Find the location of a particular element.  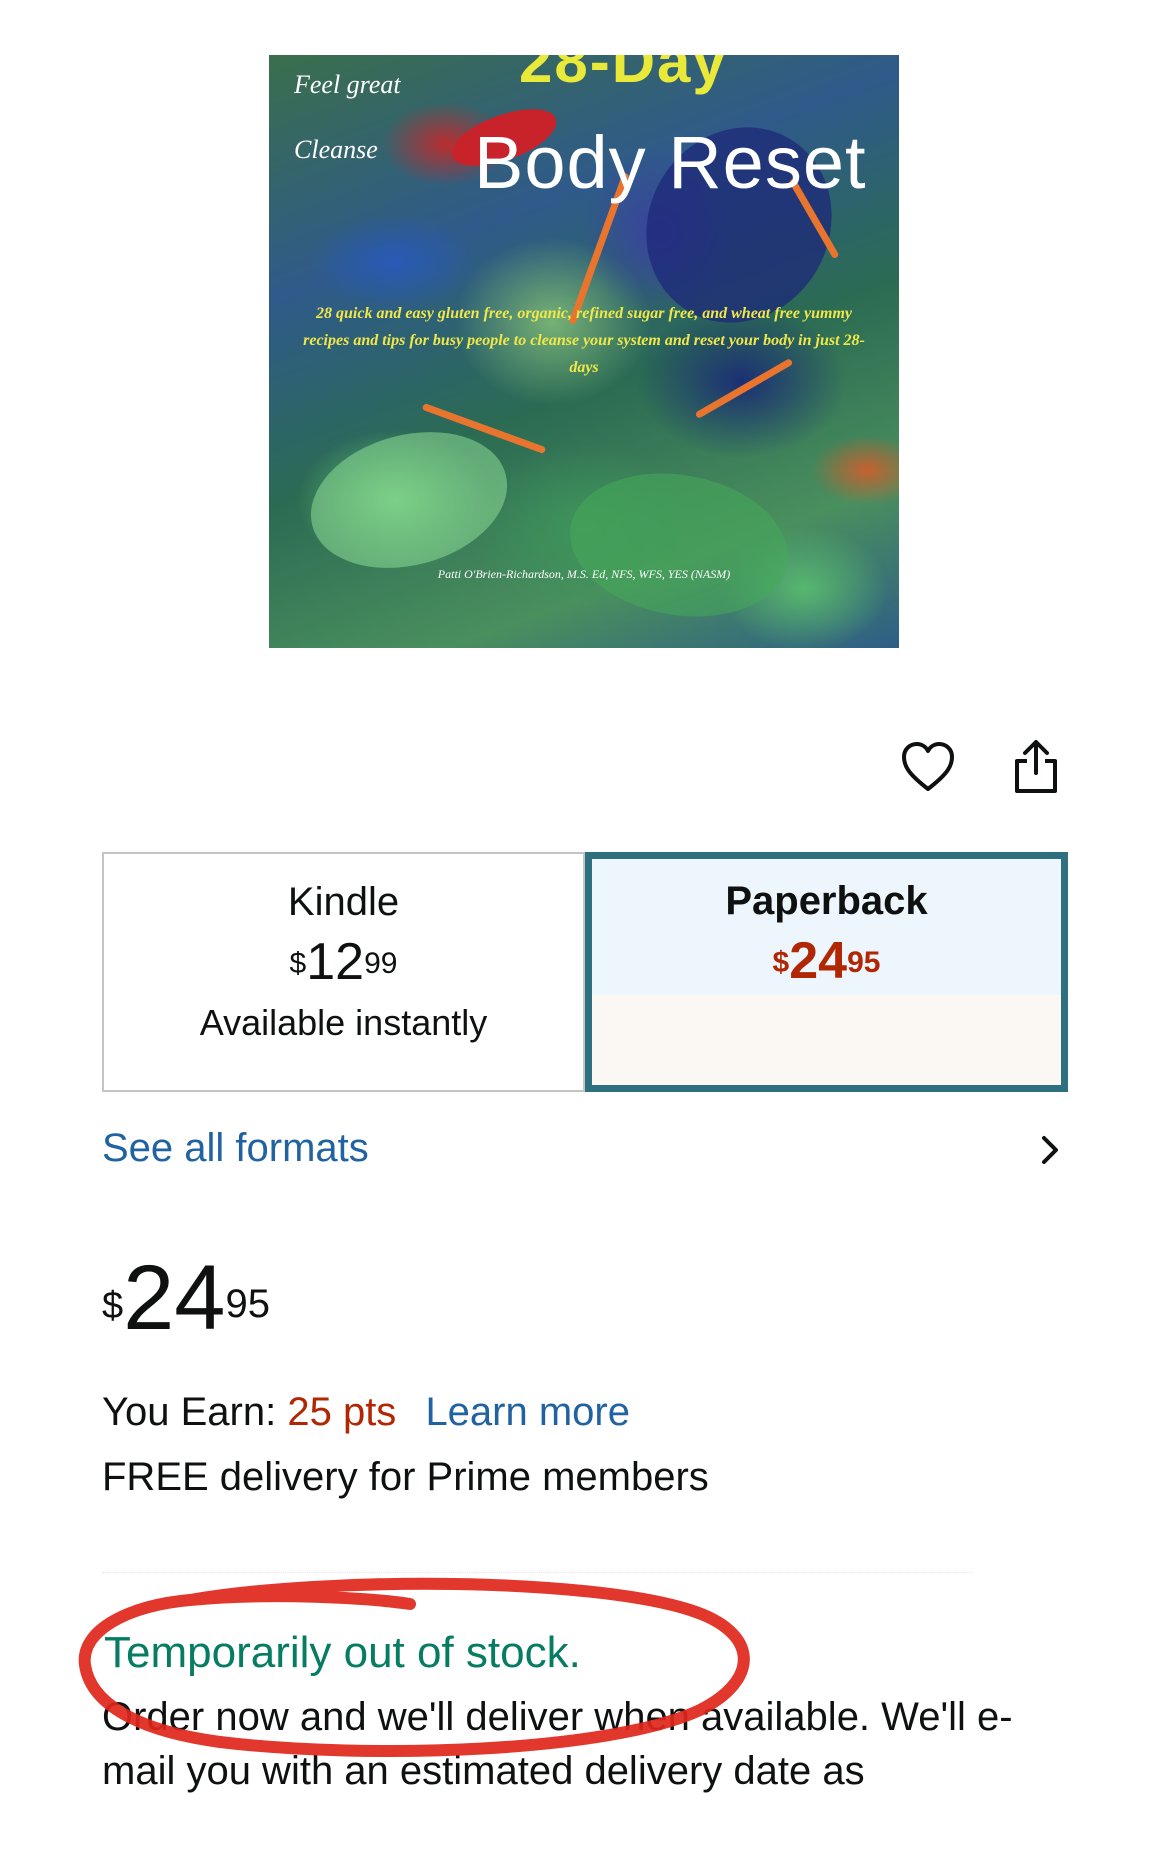

delivery-info: FREE delivery for Prime members is located at coordinates (405, 1477).